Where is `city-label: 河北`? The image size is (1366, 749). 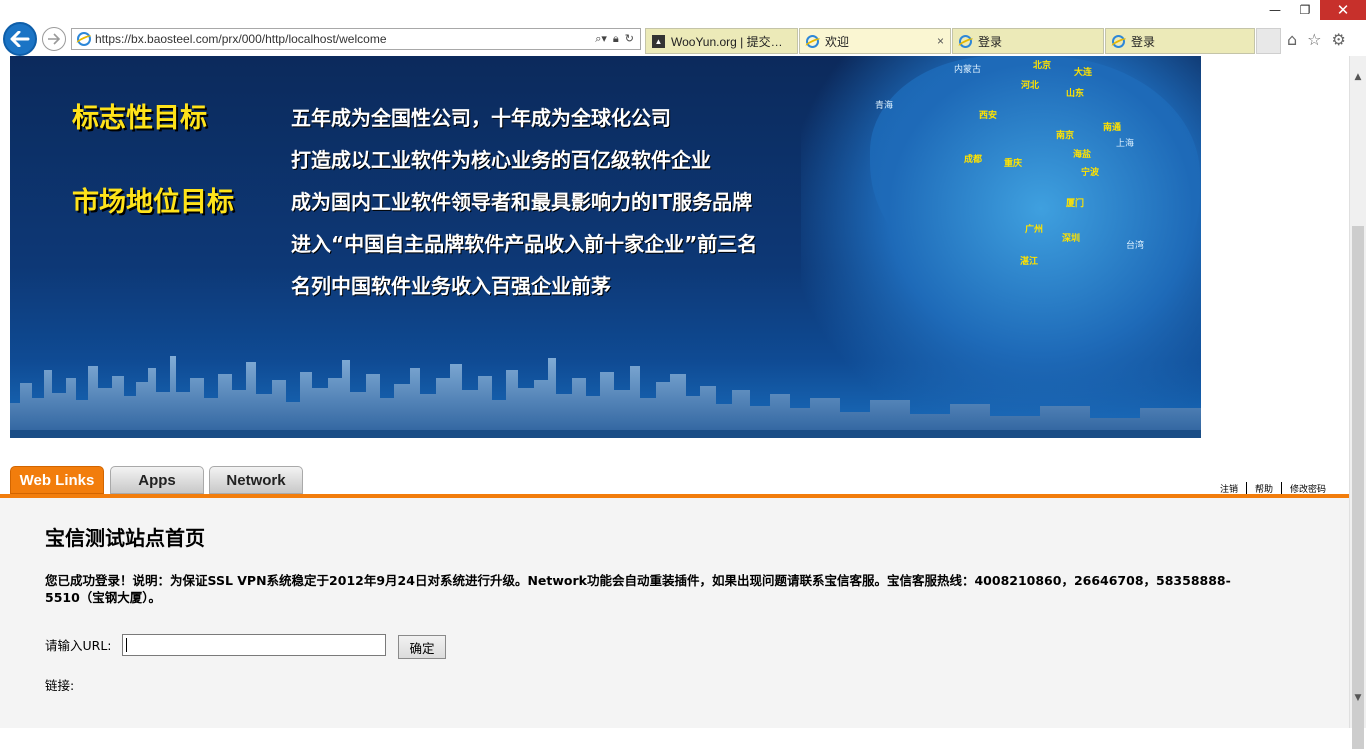 city-label: 河北 is located at coordinates (1030, 86).